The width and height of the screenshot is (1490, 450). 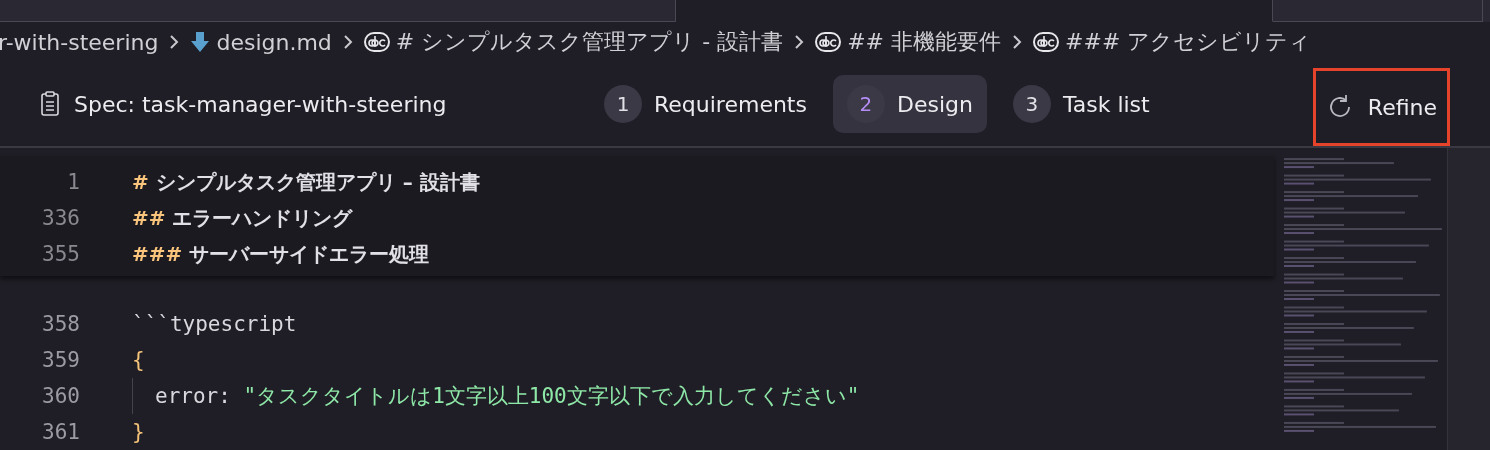 I want to click on code-line: }, so click(x=138, y=432).